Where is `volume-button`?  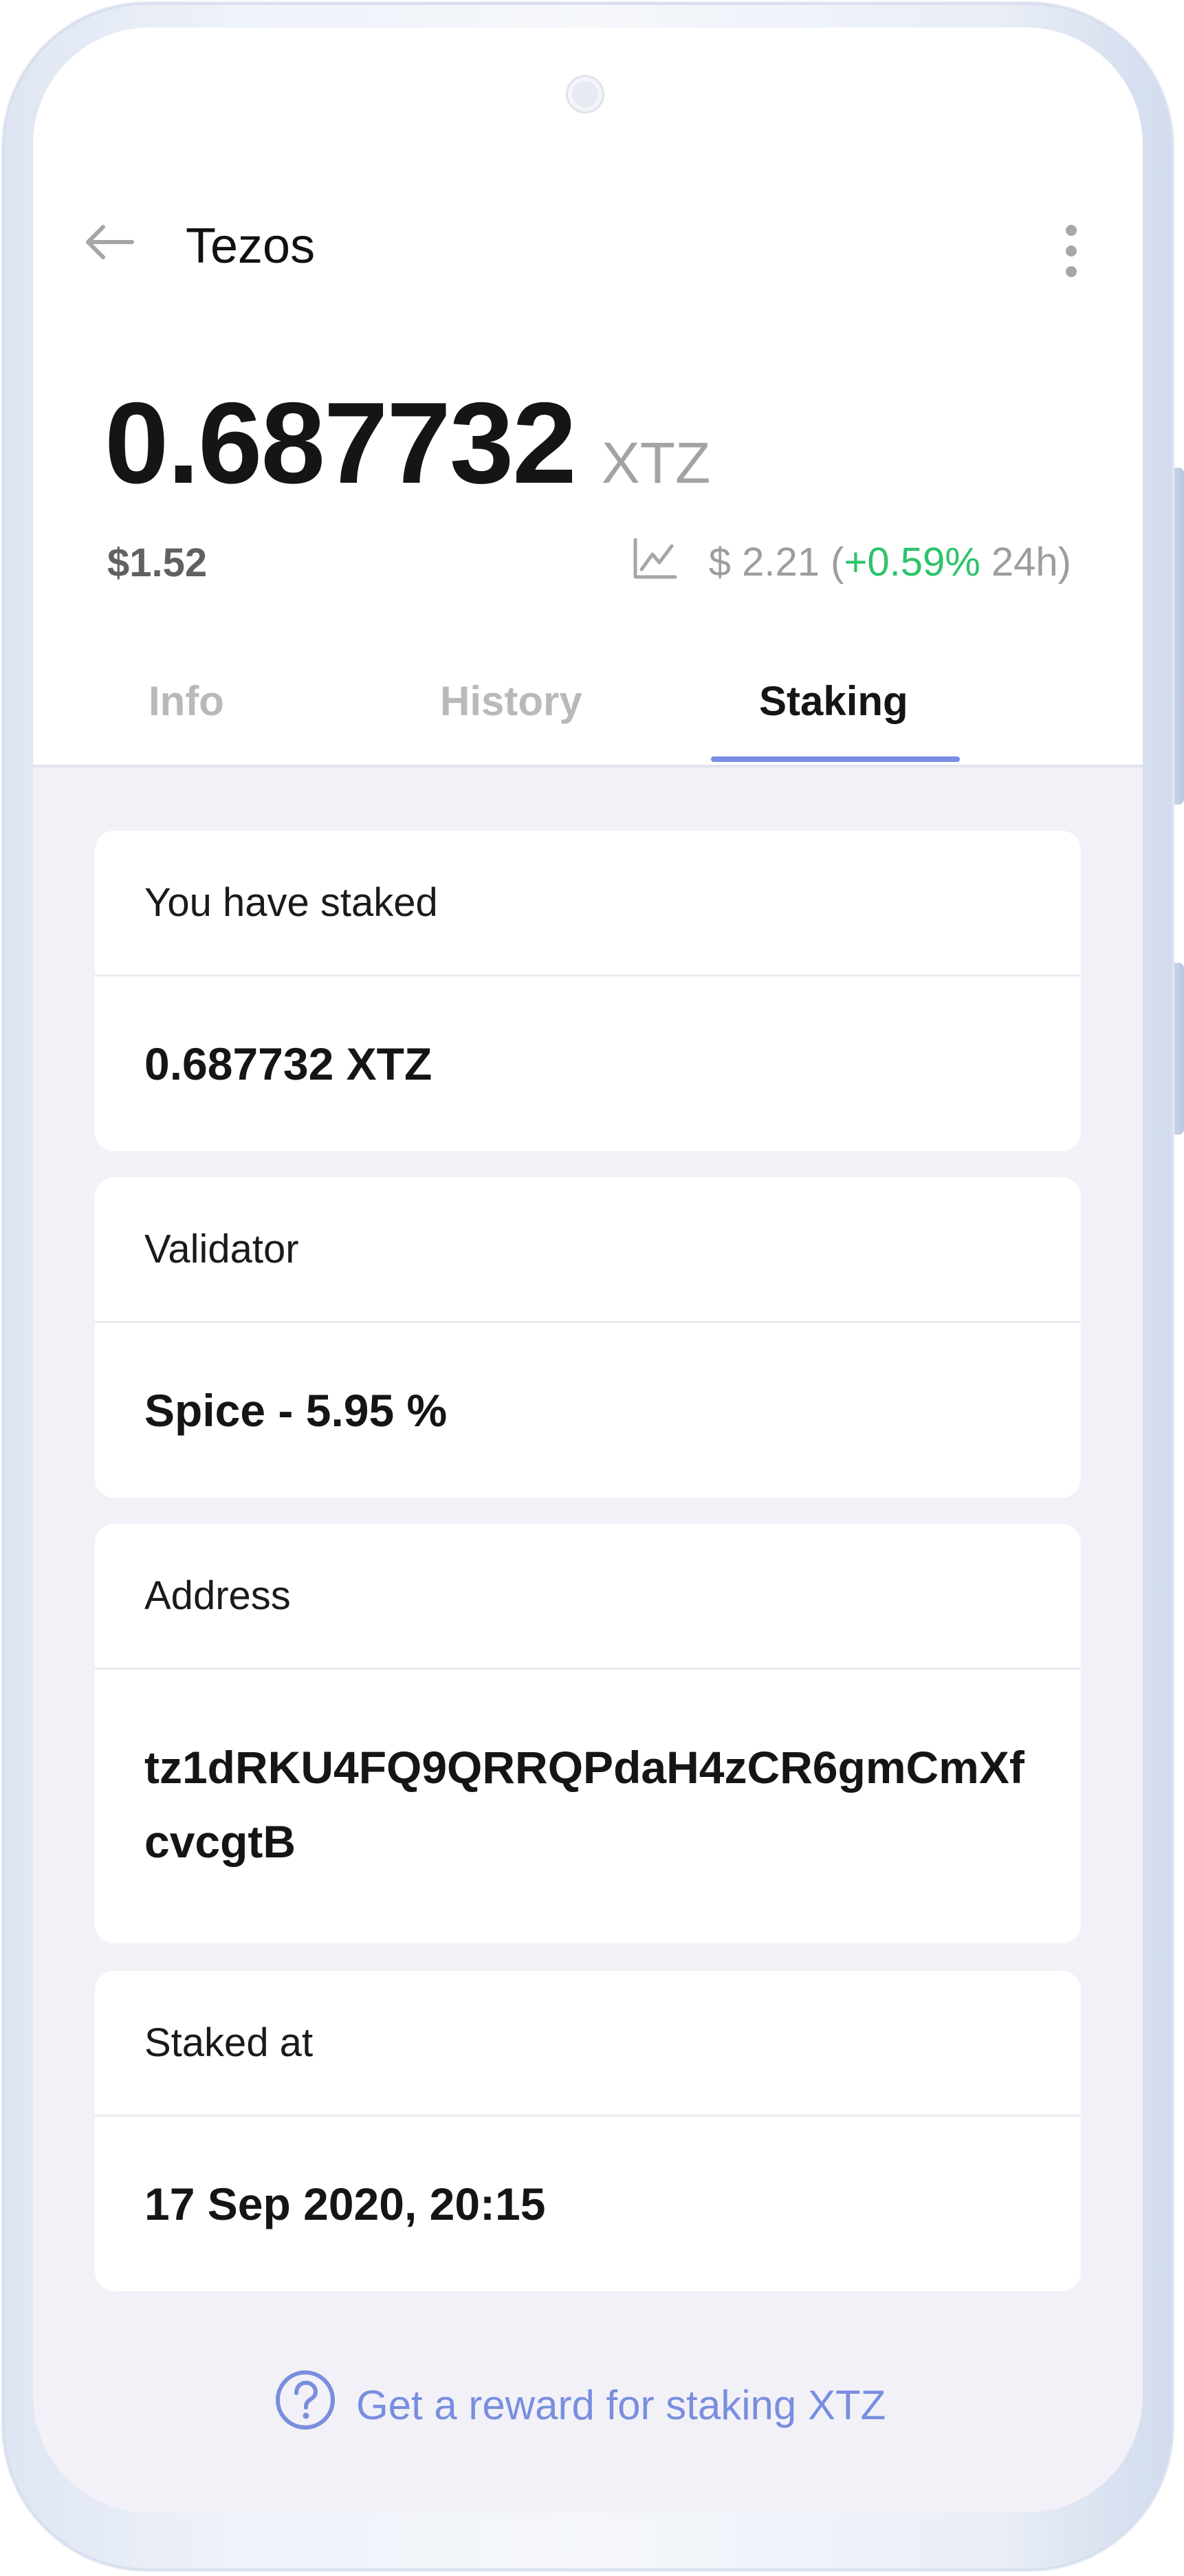
volume-button is located at coordinates (1179, 636).